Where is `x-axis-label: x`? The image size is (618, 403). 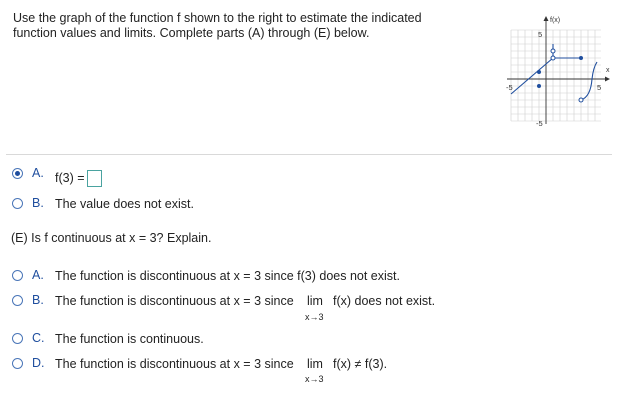
x-axis-label: x is located at coordinates (608, 70).